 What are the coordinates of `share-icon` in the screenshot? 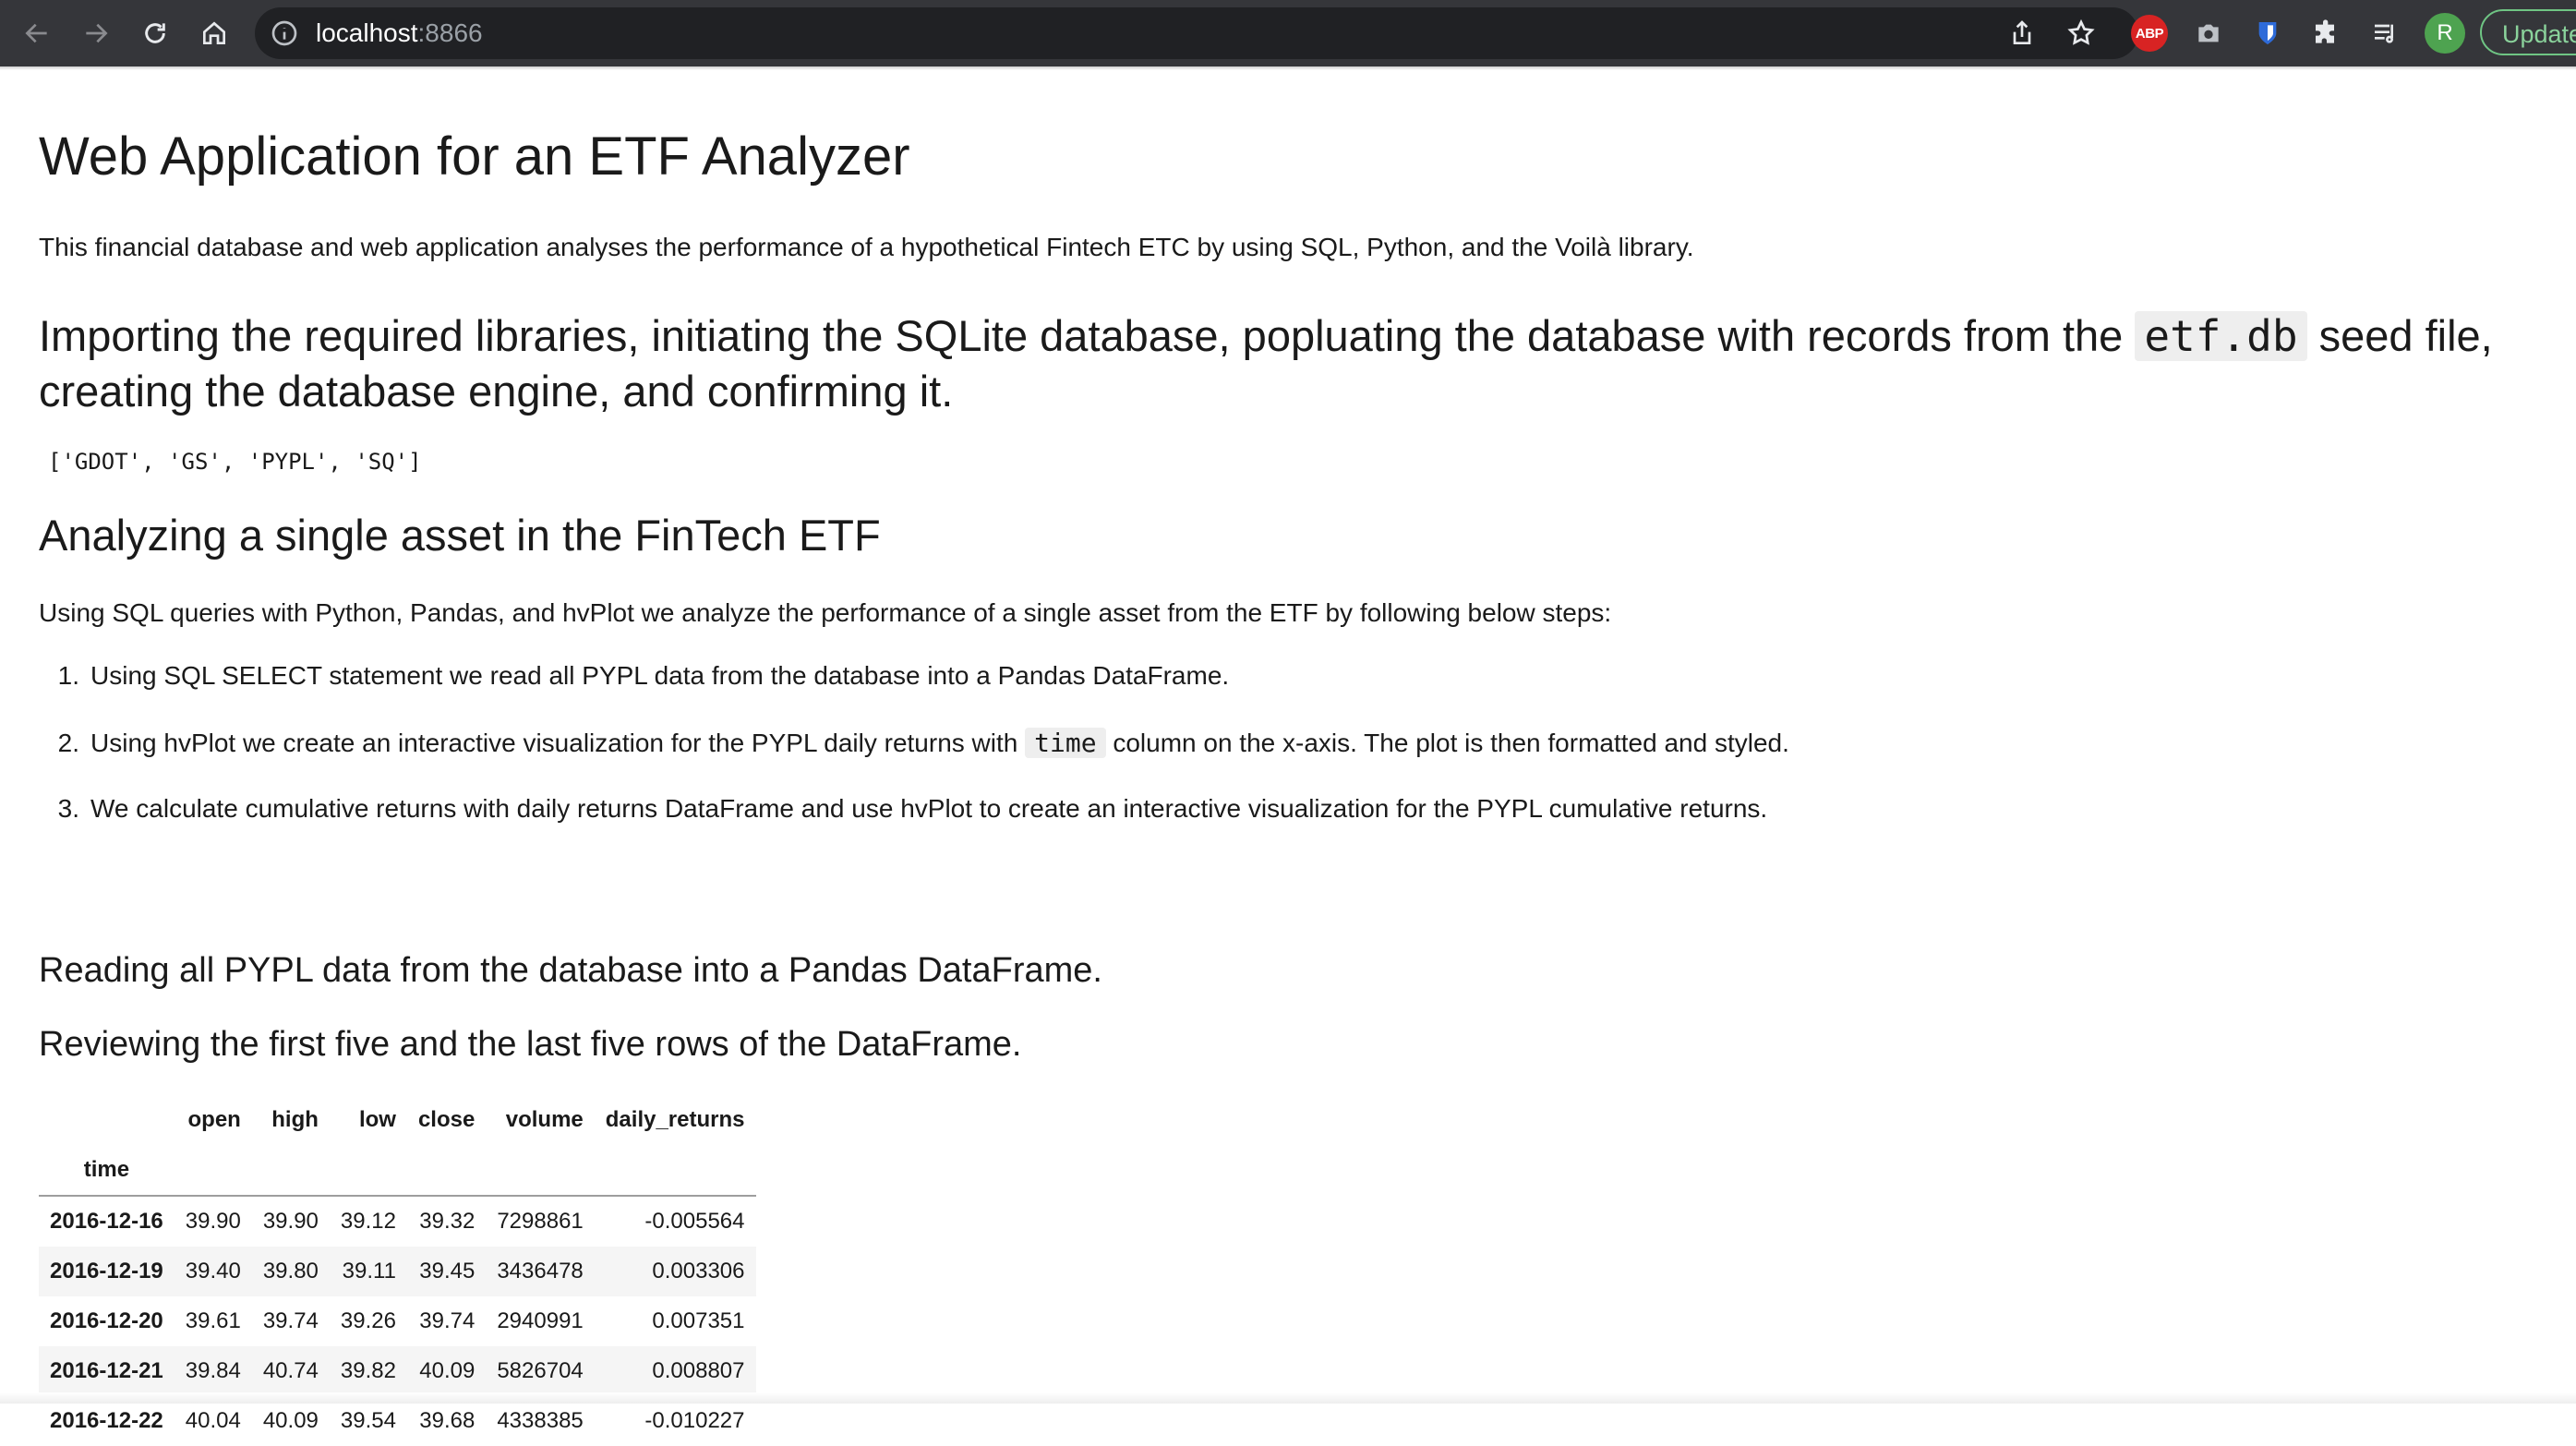 It's located at (2022, 33).